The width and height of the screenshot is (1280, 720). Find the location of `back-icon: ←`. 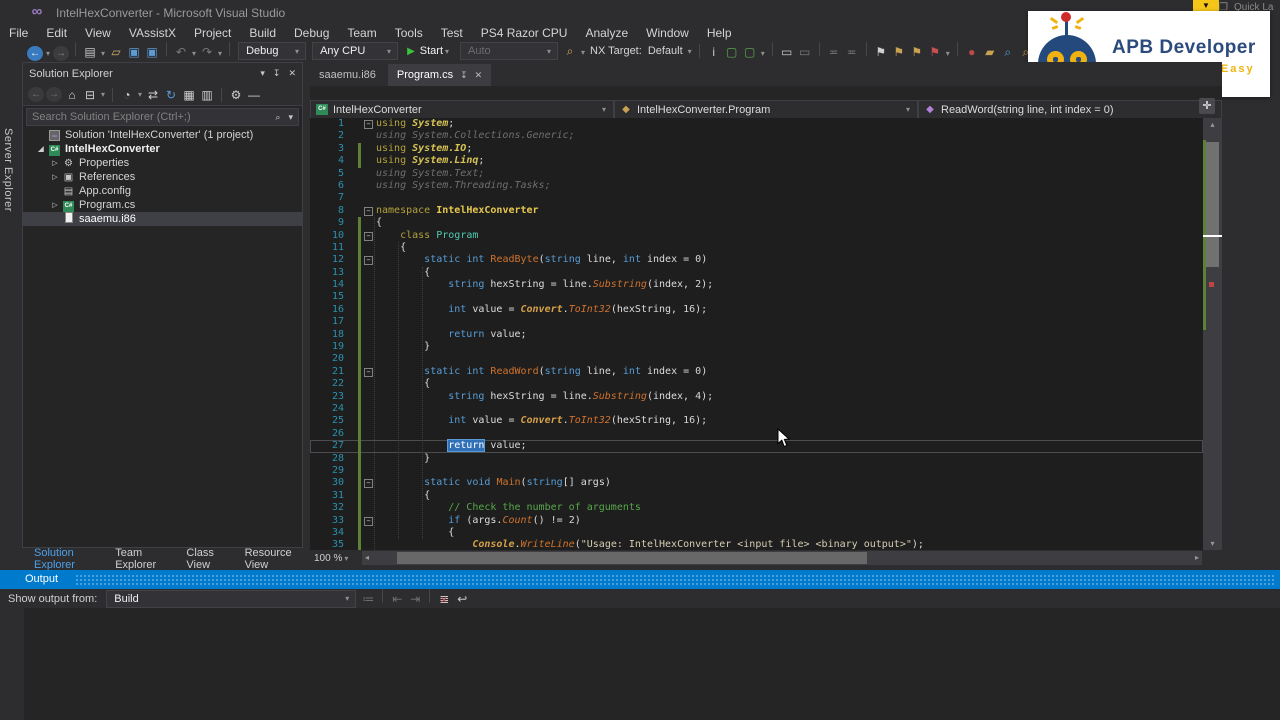

back-icon: ← is located at coordinates (36, 94).